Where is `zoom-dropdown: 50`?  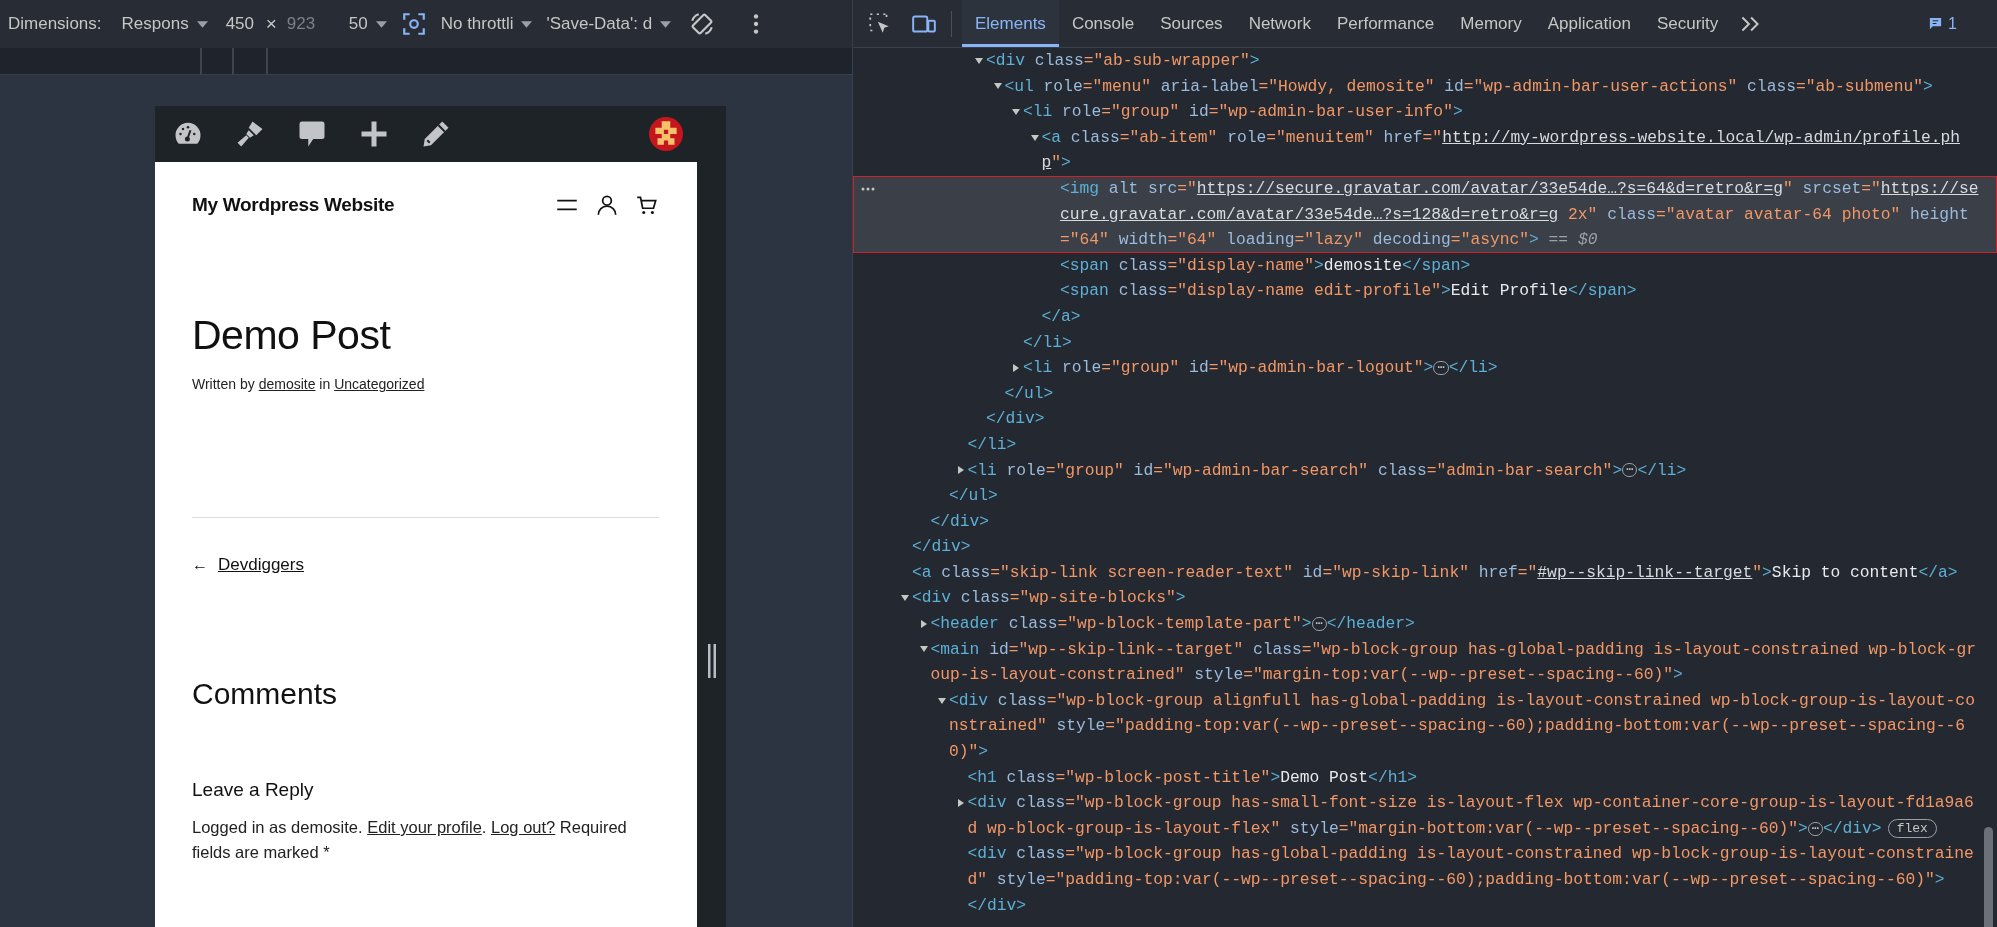 zoom-dropdown: 50 is located at coordinates (367, 24).